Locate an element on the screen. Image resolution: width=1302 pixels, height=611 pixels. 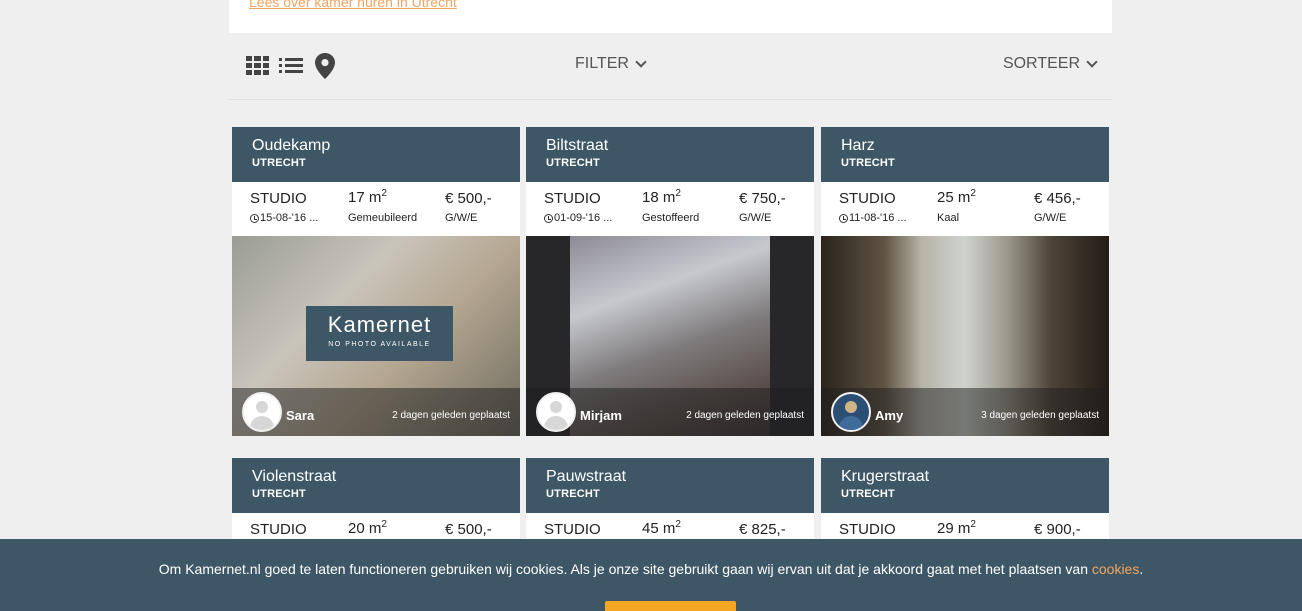
listing-street: Pauwstraat is located at coordinates (586, 476).